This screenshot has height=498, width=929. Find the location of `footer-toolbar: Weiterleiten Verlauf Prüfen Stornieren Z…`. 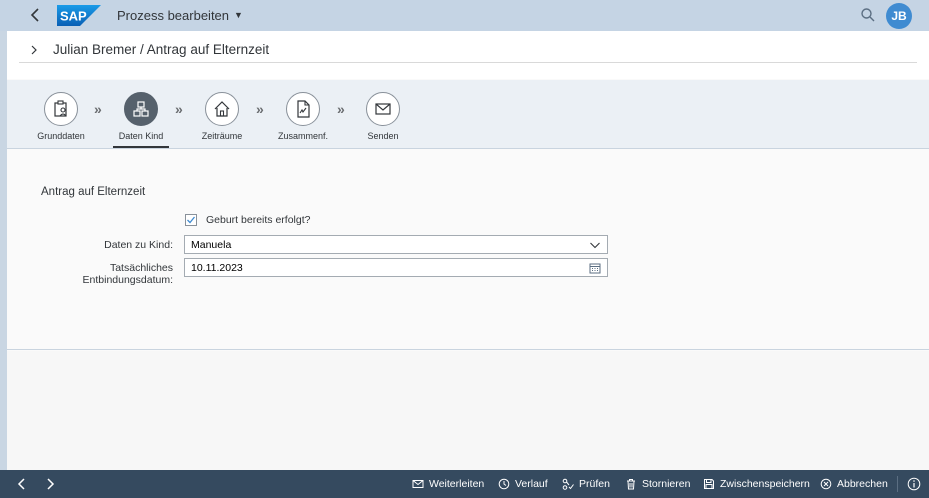

footer-toolbar: Weiterleiten Verlauf Prüfen Stornieren Z… is located at coordinates (464, 484).